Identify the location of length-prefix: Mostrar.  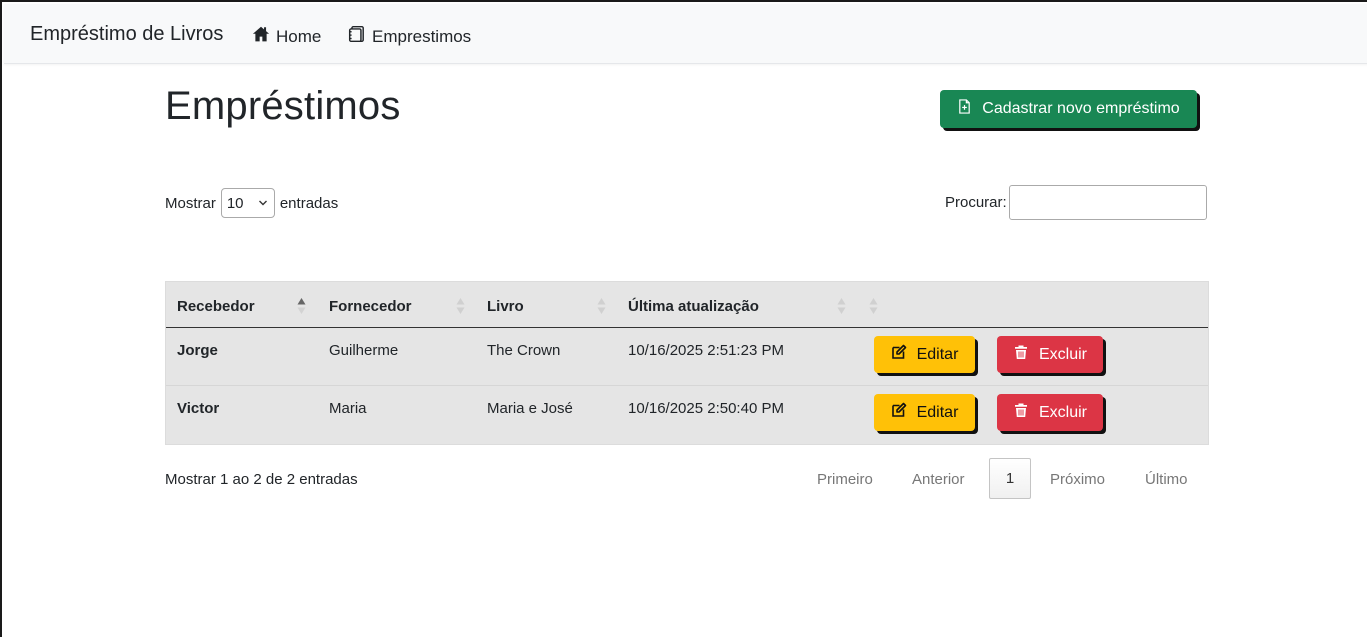
(190, 203).